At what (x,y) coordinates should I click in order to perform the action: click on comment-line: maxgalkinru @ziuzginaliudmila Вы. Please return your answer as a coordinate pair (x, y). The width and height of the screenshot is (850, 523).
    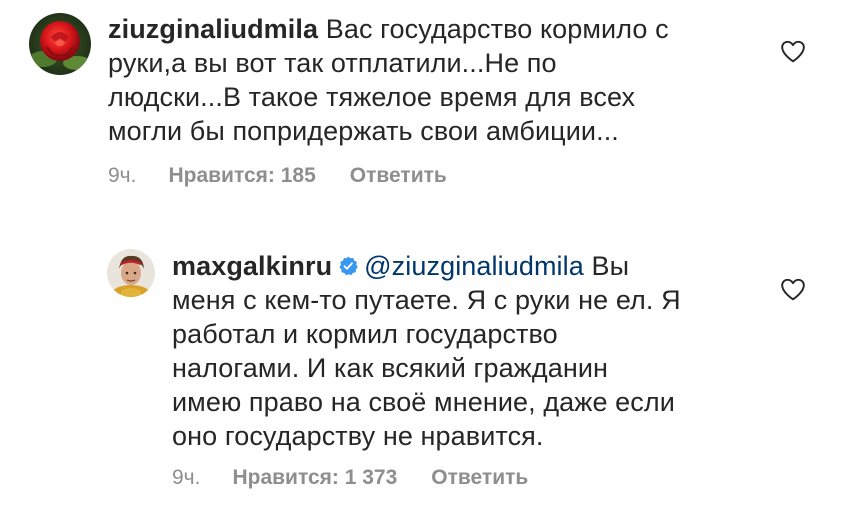
    Looking at the image, I should click on (477, 266).